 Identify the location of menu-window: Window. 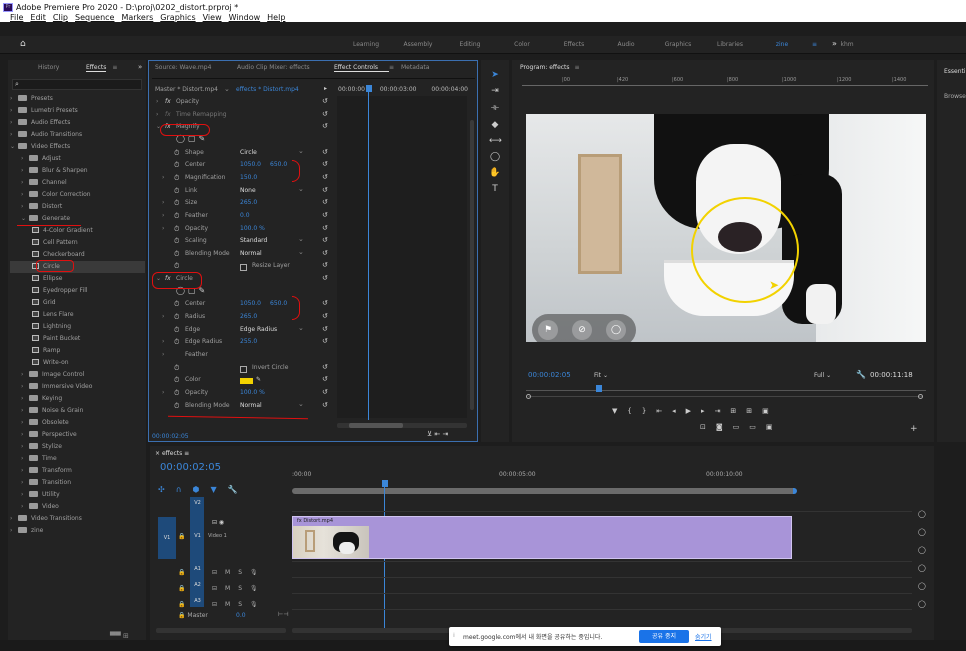
(245, 17).